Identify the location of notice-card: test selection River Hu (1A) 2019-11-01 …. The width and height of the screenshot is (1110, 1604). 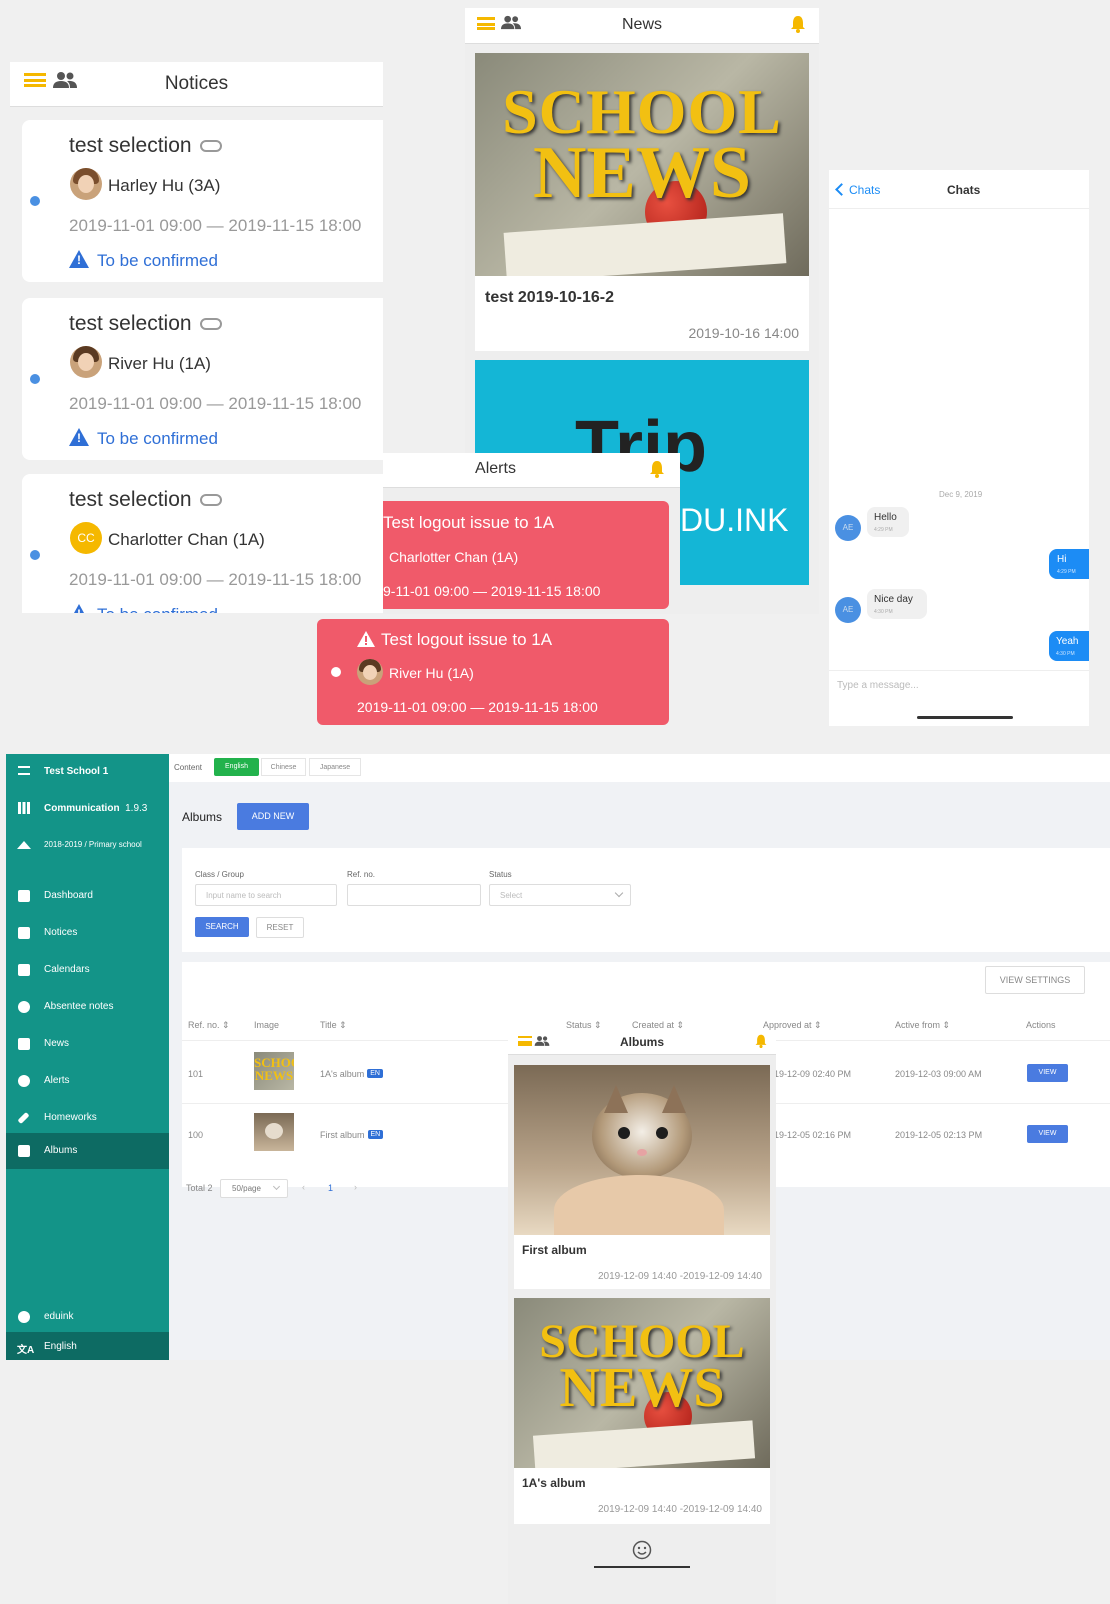
(202, 379).